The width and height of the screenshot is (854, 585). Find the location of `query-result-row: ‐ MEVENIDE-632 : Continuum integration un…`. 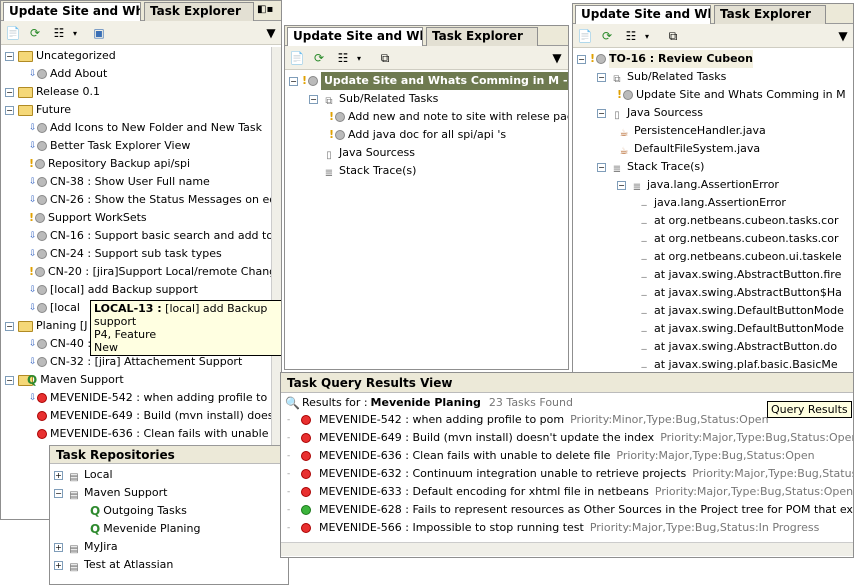

query-result-row: ‐ MEVENIDE-632 : Continuum integration un… is located at coordinates (570, 474).